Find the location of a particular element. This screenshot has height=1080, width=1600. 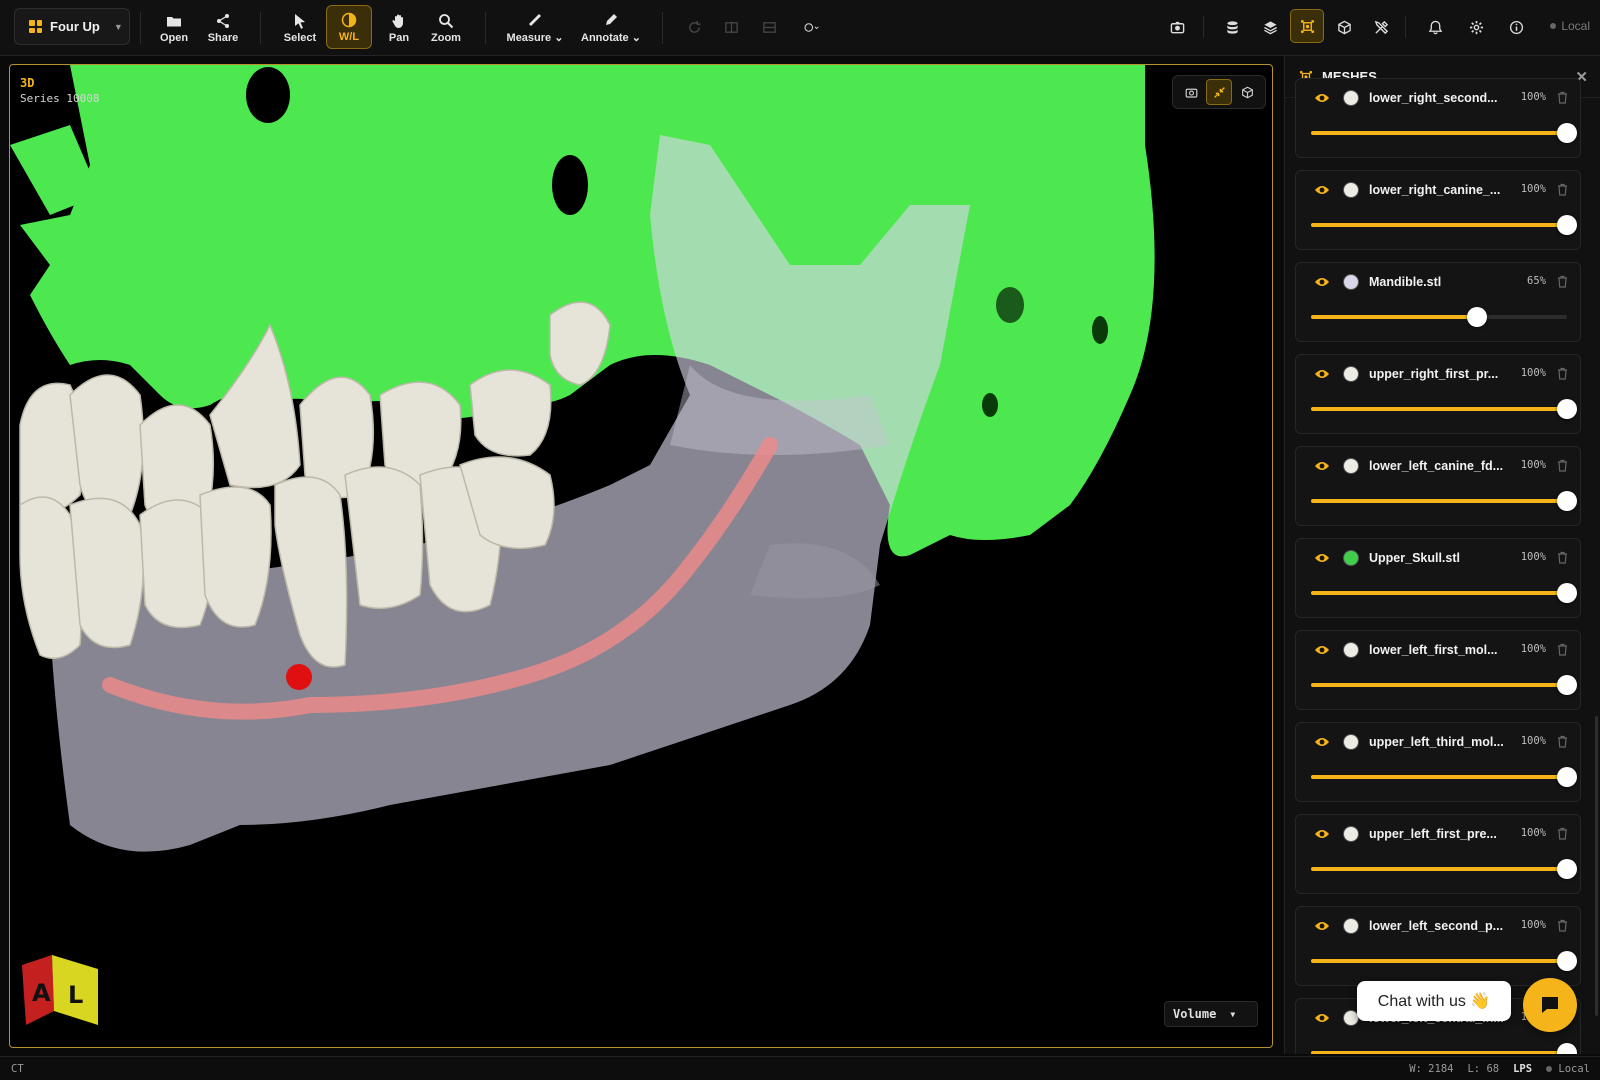

pan-tool-button: Pan is located at coordinates (399, 28).